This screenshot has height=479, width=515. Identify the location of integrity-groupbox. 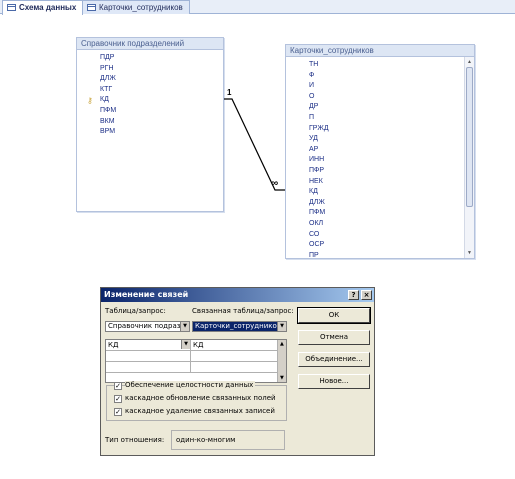
(196, 403).